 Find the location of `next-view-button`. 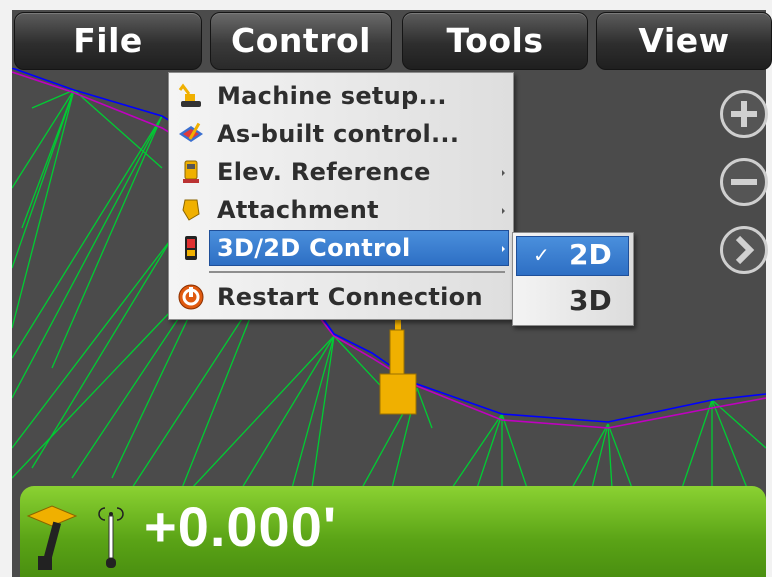

next-view-button is located at coordinates (744, 250).